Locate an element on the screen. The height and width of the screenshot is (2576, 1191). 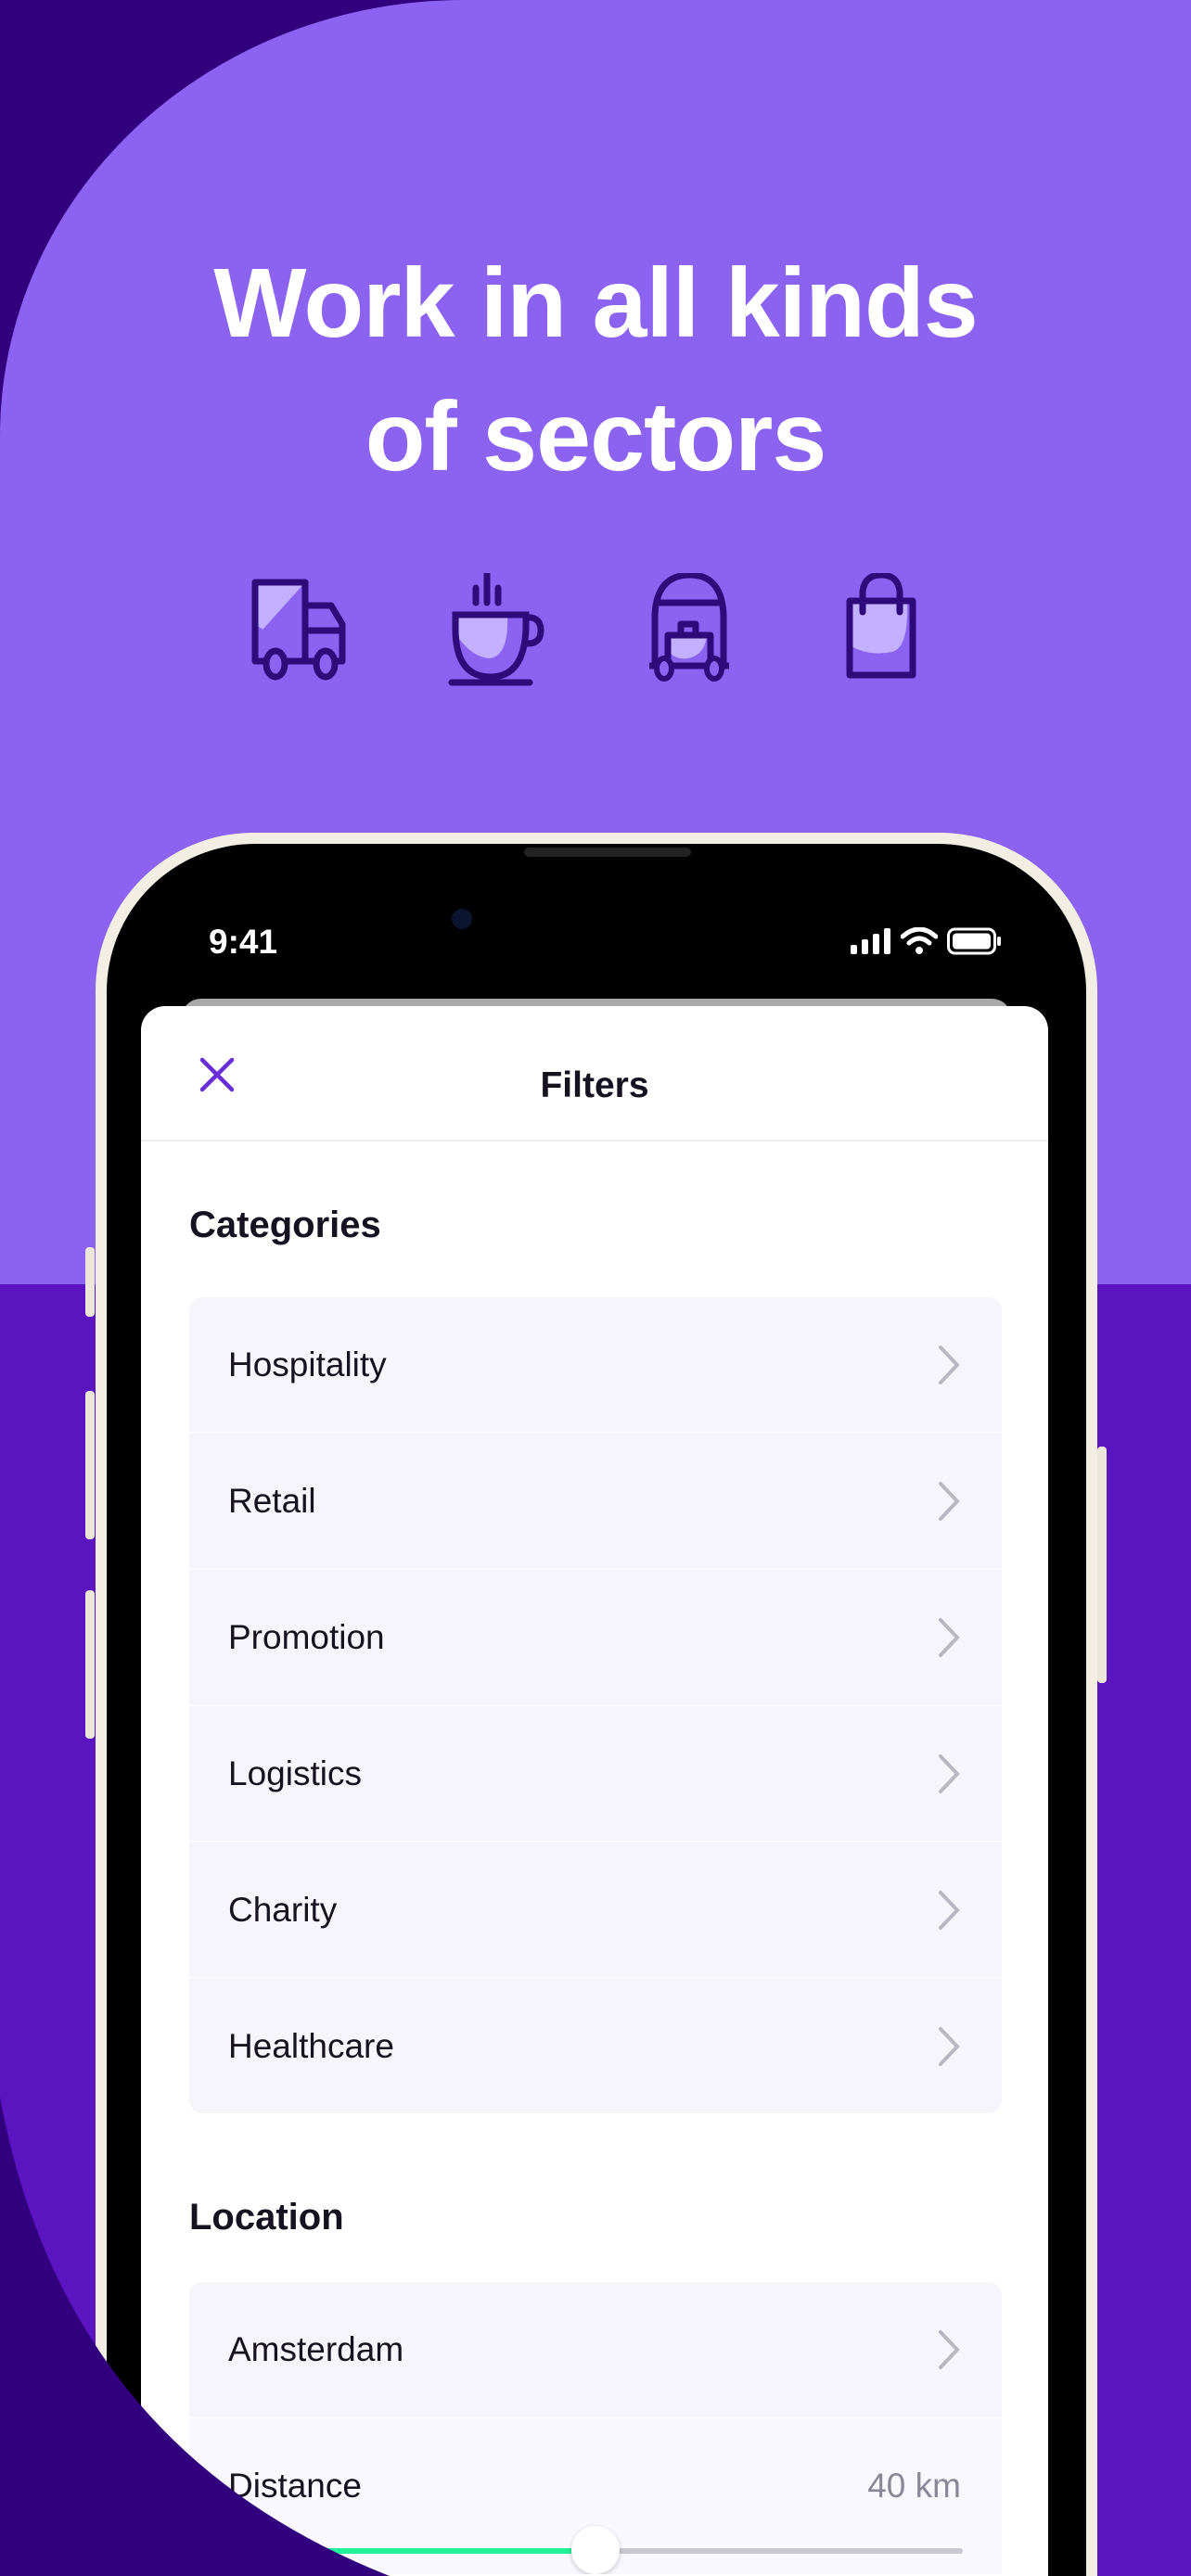
slider-thumb is located at coordinates (595, 2550).